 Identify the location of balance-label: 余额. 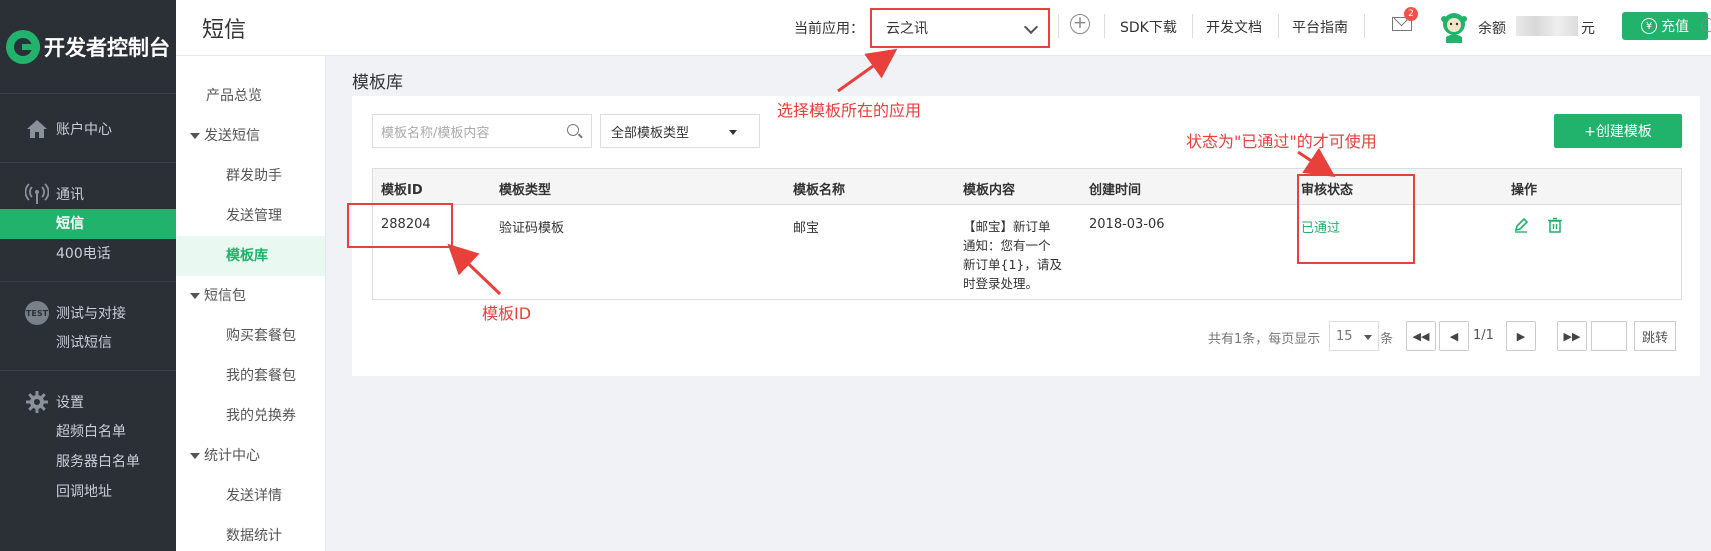
(1492, 29).